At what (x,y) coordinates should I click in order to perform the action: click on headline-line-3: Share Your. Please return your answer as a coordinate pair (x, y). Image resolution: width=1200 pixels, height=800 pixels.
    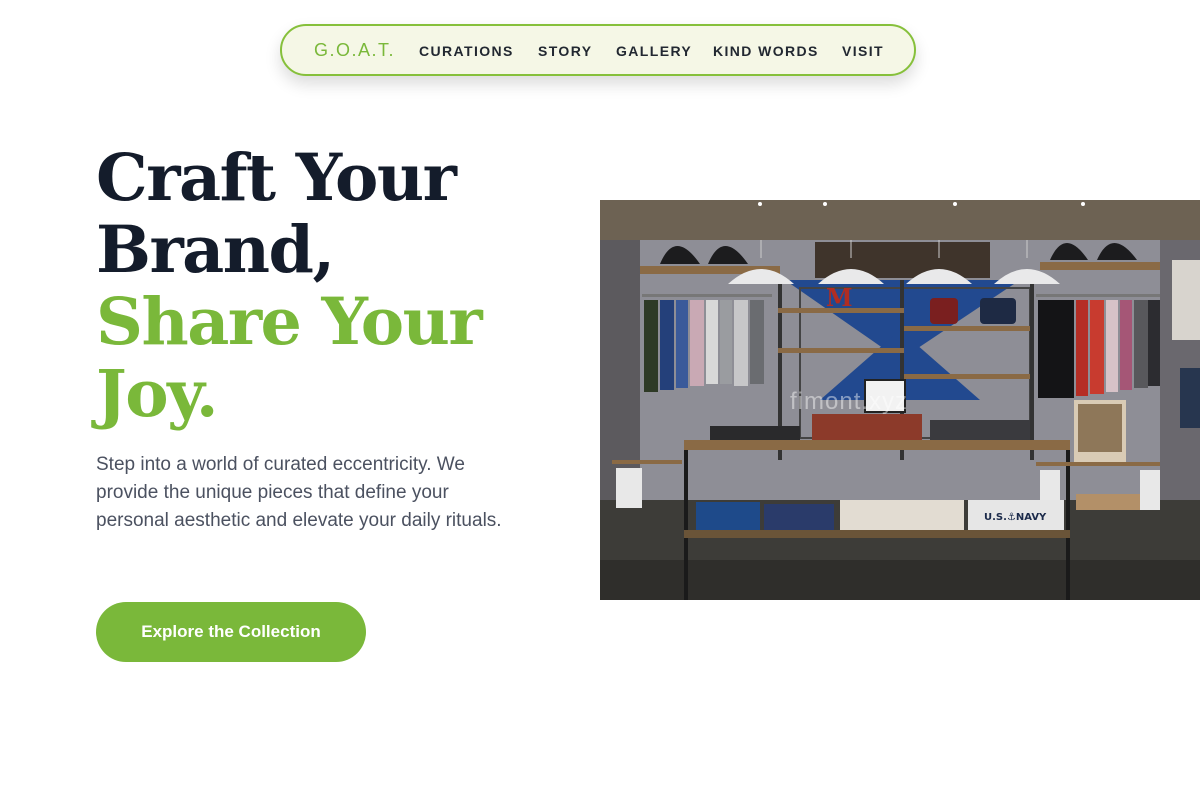
    Looking at the image, I should click on (289, 322).